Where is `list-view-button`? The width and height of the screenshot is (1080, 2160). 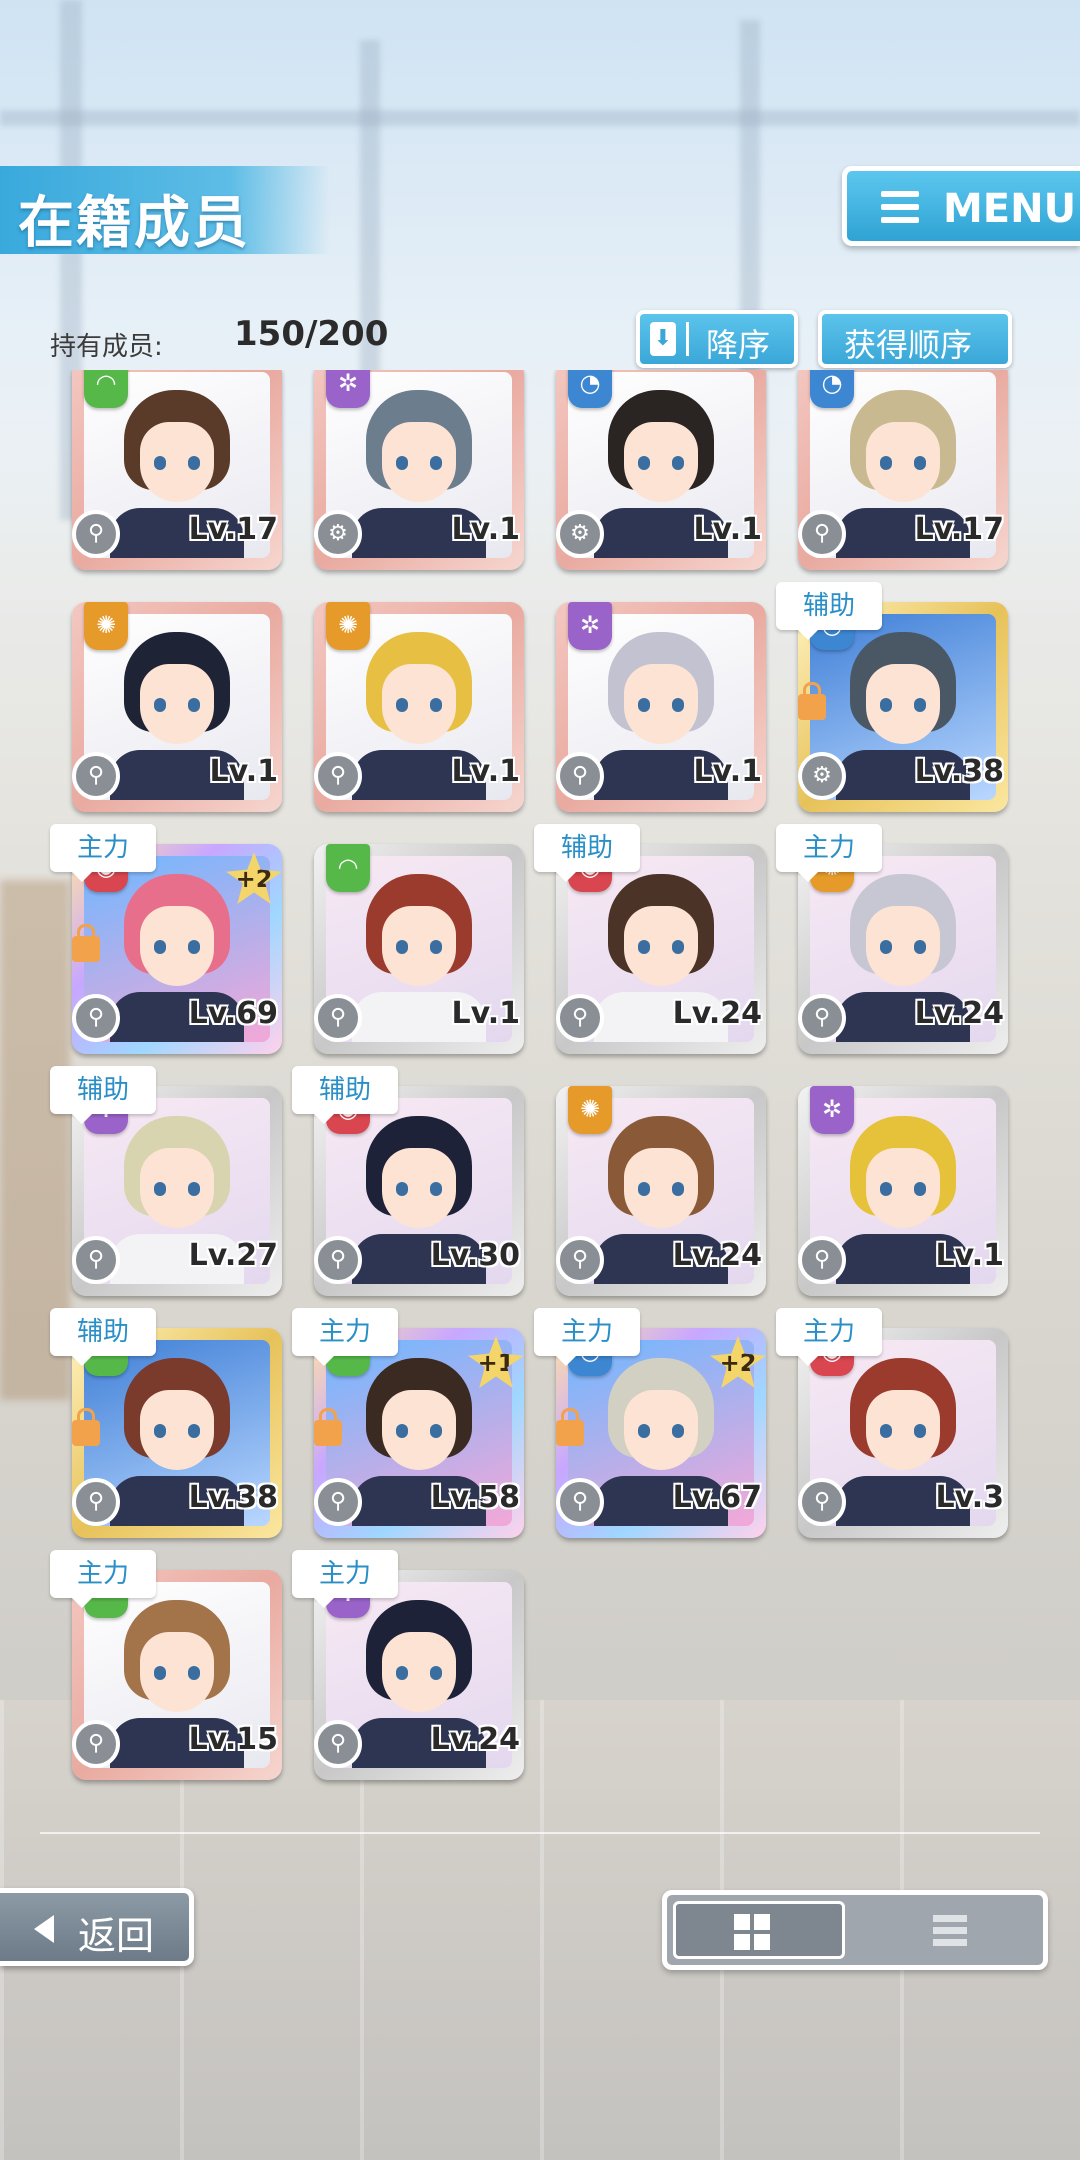 list-view-button is located at coordinates (949, 1930).